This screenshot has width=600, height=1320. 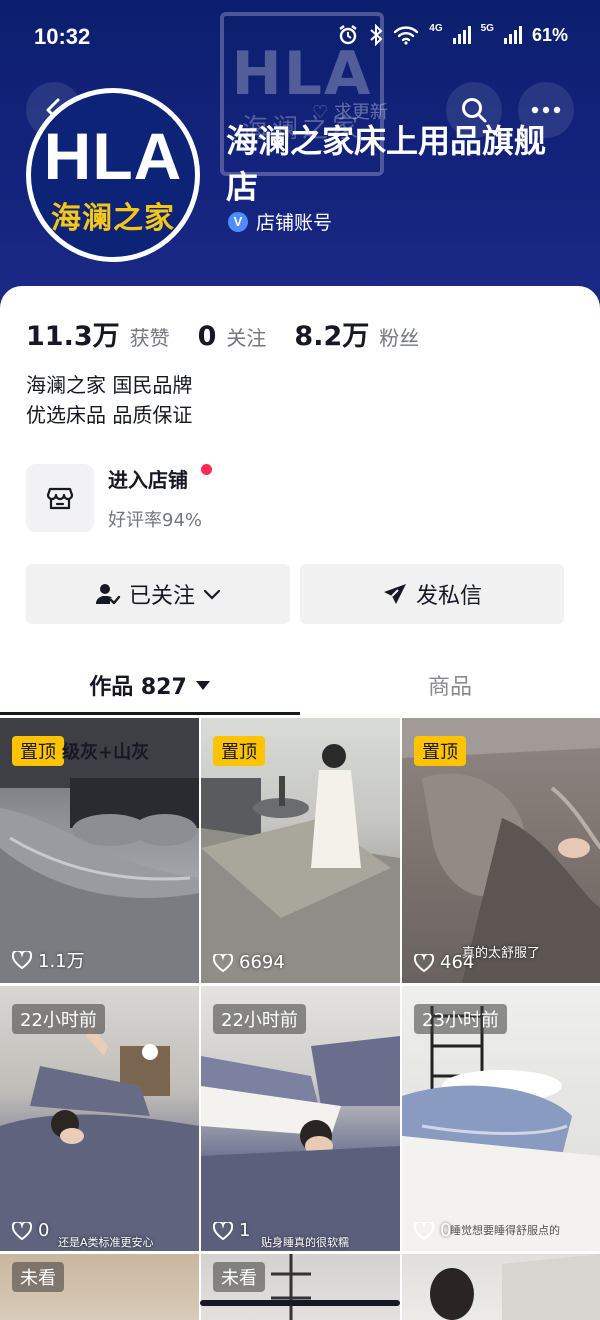 What do you see at coordinates (62, 36) in the screenshot?
I see `status-time: 10:32` at bounding box center [62, 36].